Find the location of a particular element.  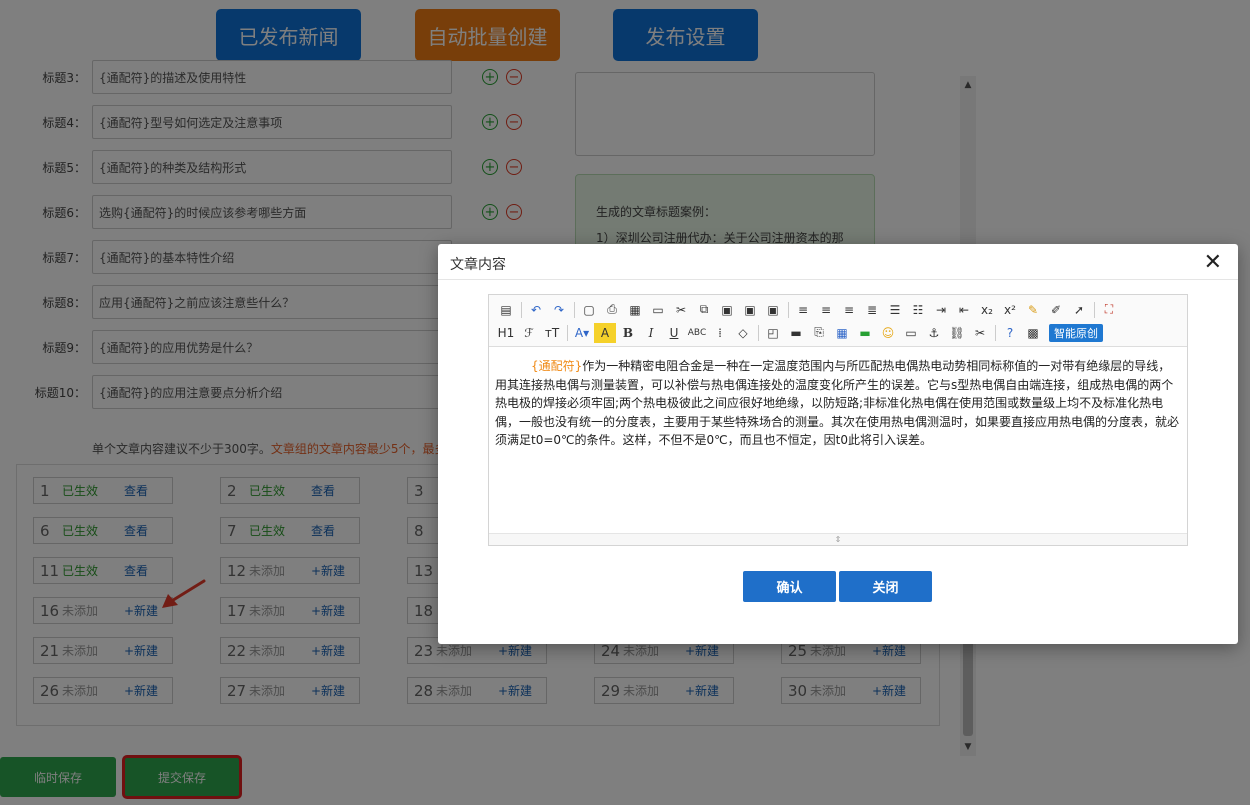

paste-word-icon: ▣ is located at coordinates (773, 310).